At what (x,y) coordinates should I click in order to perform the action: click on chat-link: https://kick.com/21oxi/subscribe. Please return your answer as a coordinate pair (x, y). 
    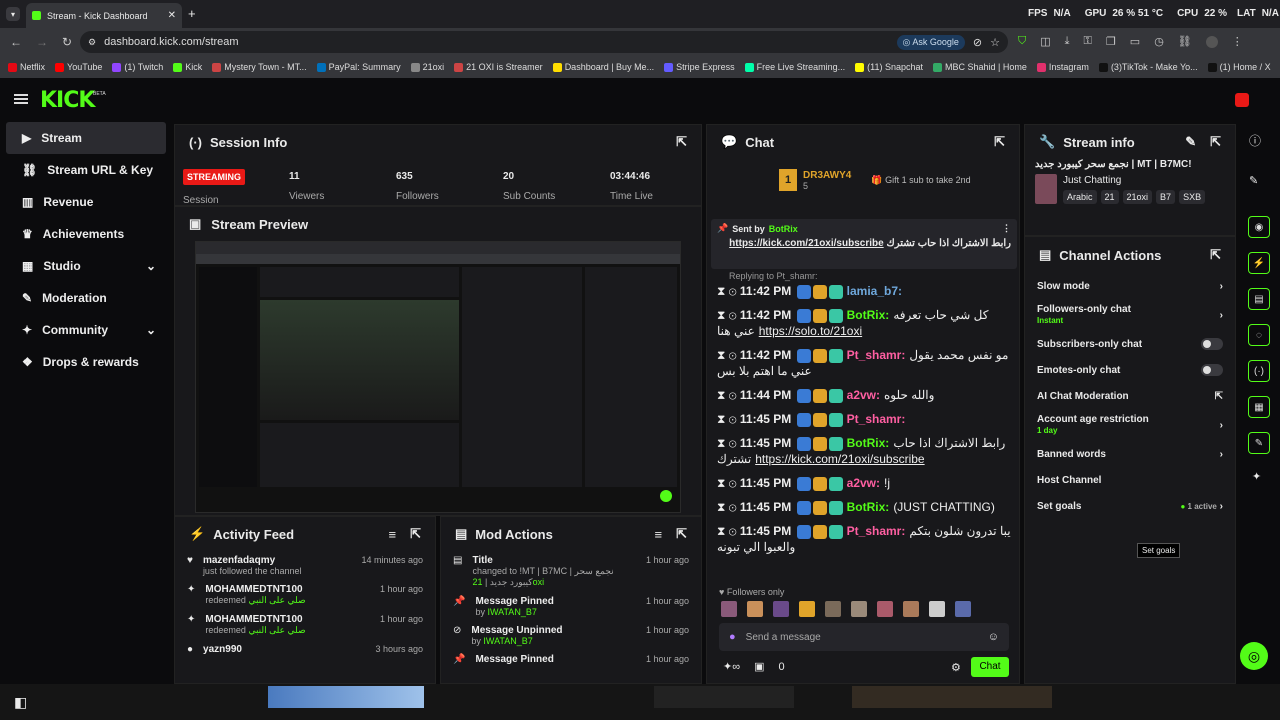
    Looking at the image, I should click on (839, 459).